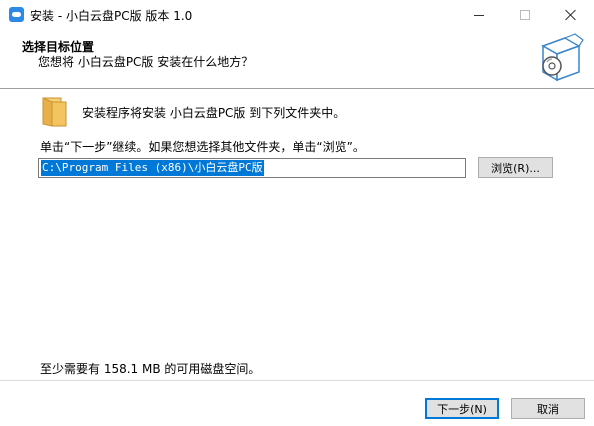 The image size is (594, 426). I want to click on install-path-input: C:\Program Files (x86)\小白云盘PC版, so click(252, 168).